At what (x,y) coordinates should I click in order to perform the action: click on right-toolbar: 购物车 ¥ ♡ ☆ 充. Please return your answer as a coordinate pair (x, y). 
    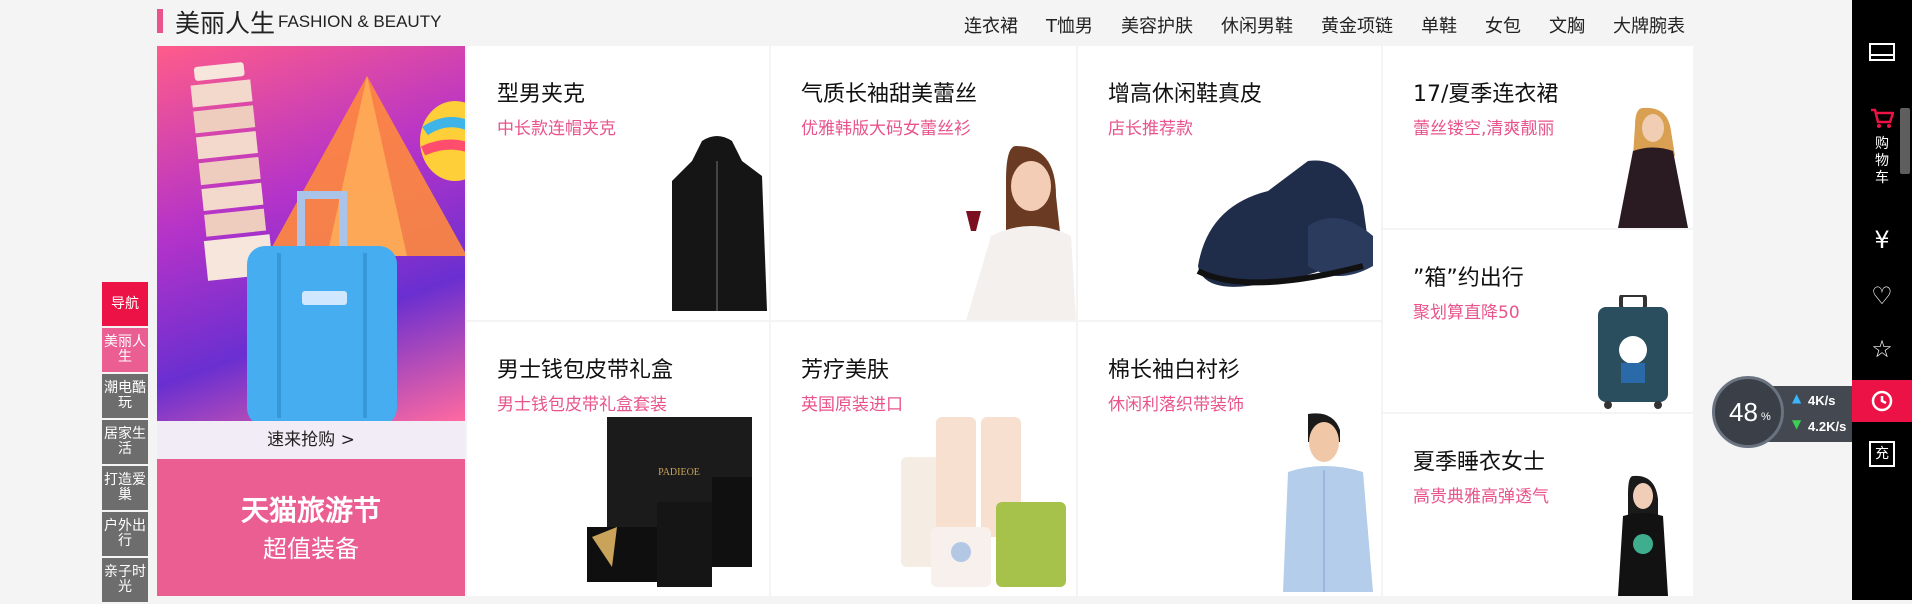
    Looking at the image, I should click on (1882, 300).